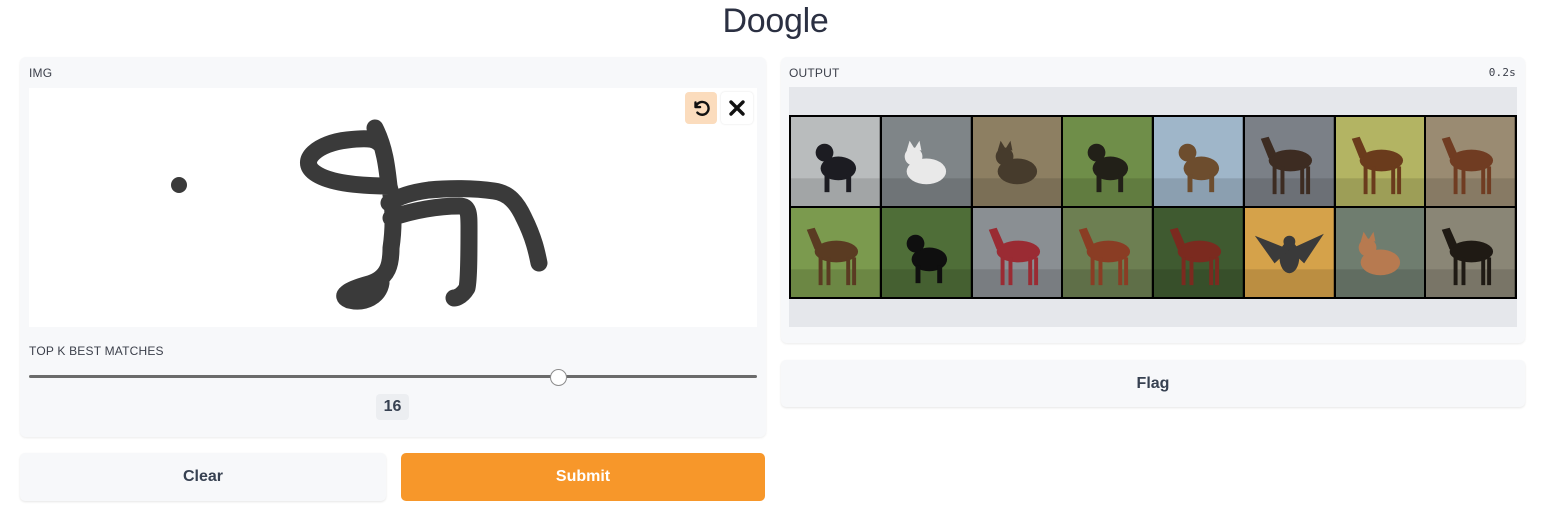 The width and height of the screenshot is (1551, 519). What do you see at coordinates (96, 351) in the screenshot?
I see `slider-label: TOP K BEST MATCHES` at bounding box center [96, 351].